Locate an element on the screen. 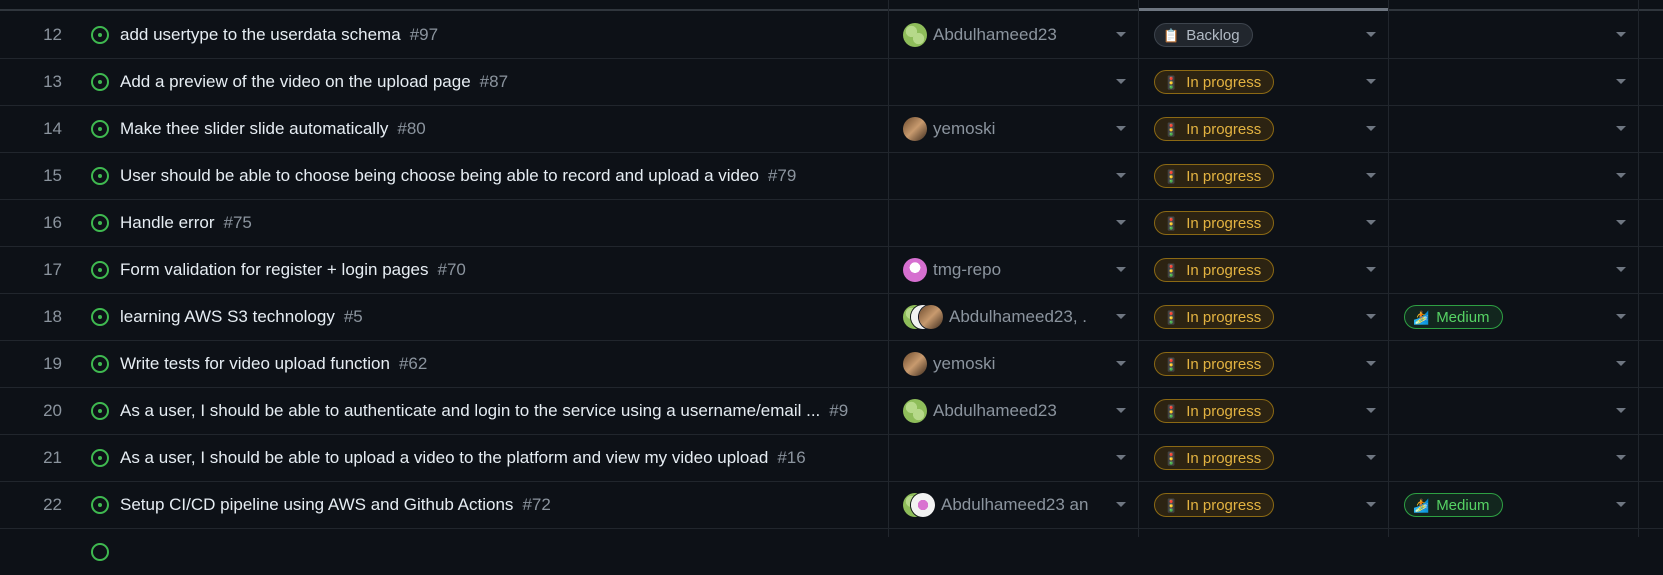  assignees-cell: tmg-repo is located at coordinates (1008, 270).